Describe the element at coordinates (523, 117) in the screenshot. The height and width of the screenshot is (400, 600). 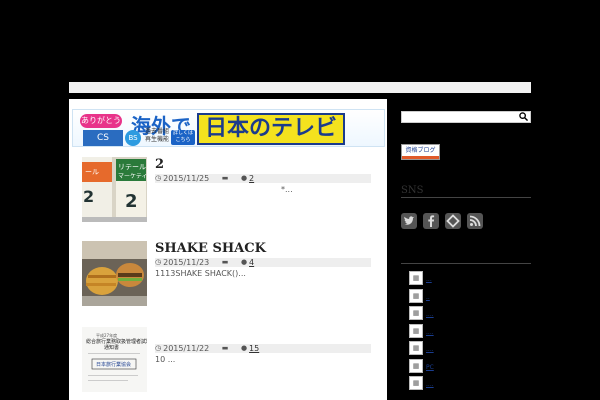
I see `search-icon` at that location.